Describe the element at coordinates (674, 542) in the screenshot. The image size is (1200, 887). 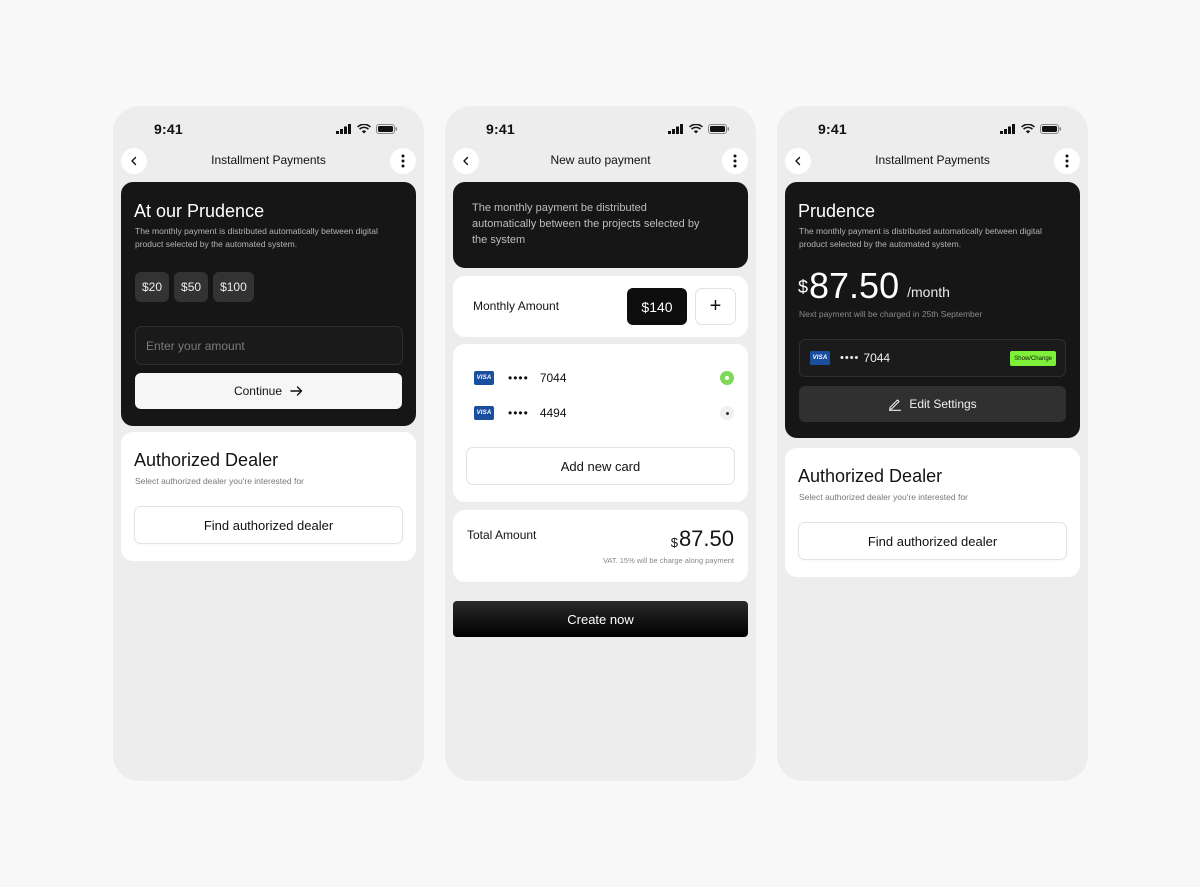
I see `total-currency: $` at that location.